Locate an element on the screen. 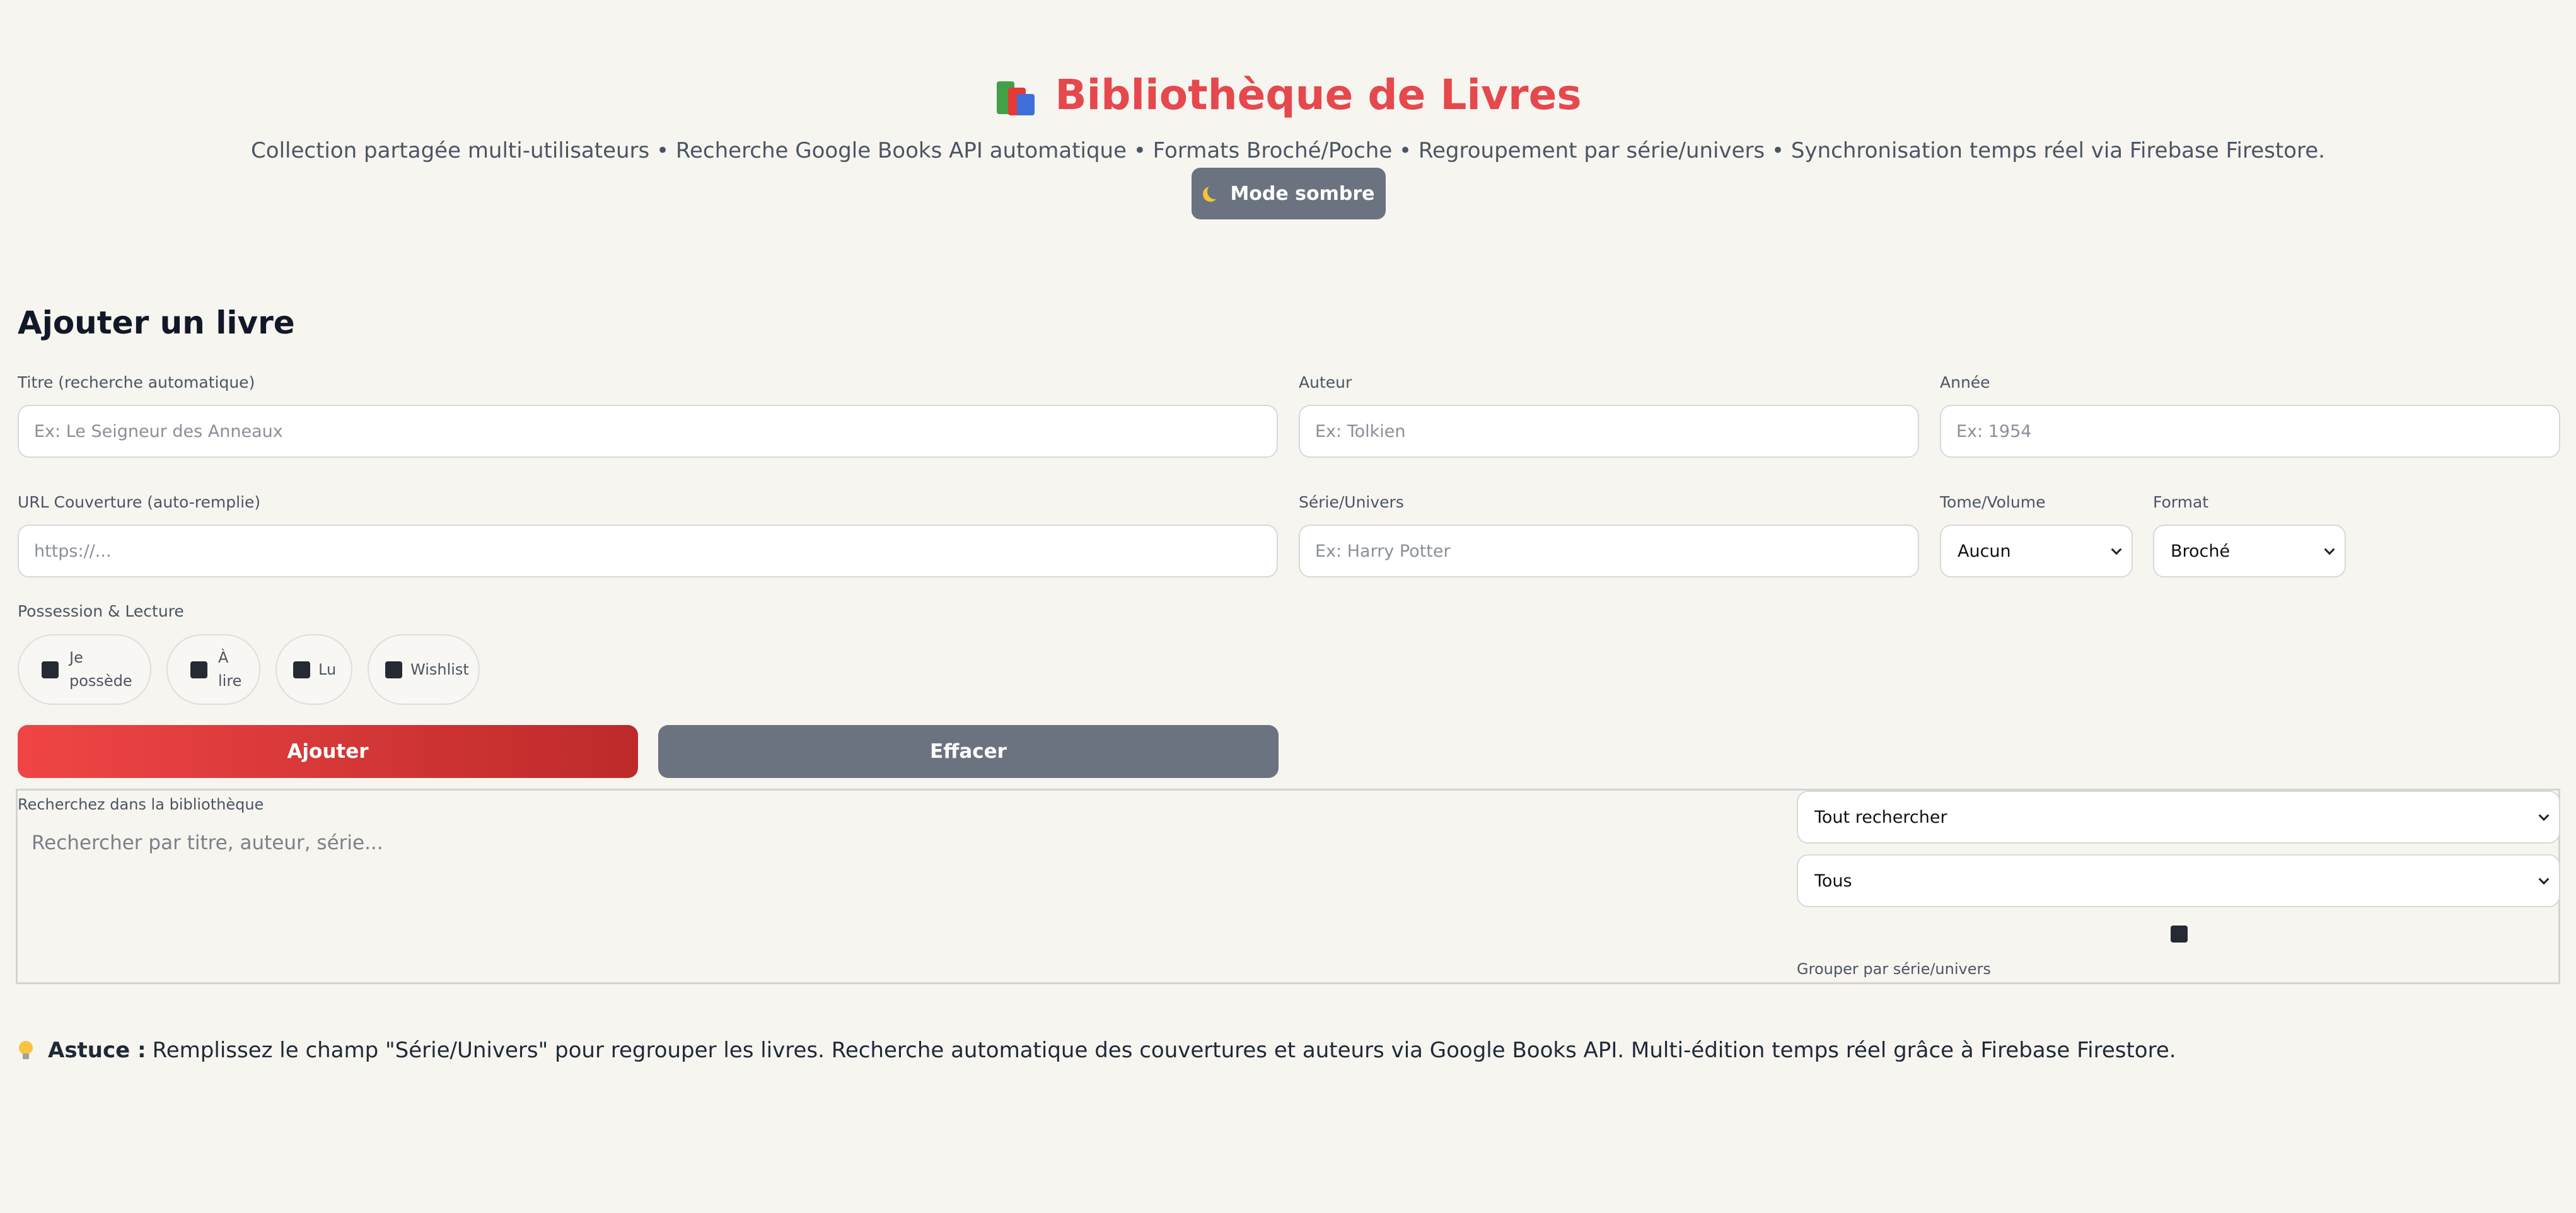 Image resolution: width=2576 pixels, height=1213 pixels. to-read-checkbox: Àlire is located at coordinates (213, 669).